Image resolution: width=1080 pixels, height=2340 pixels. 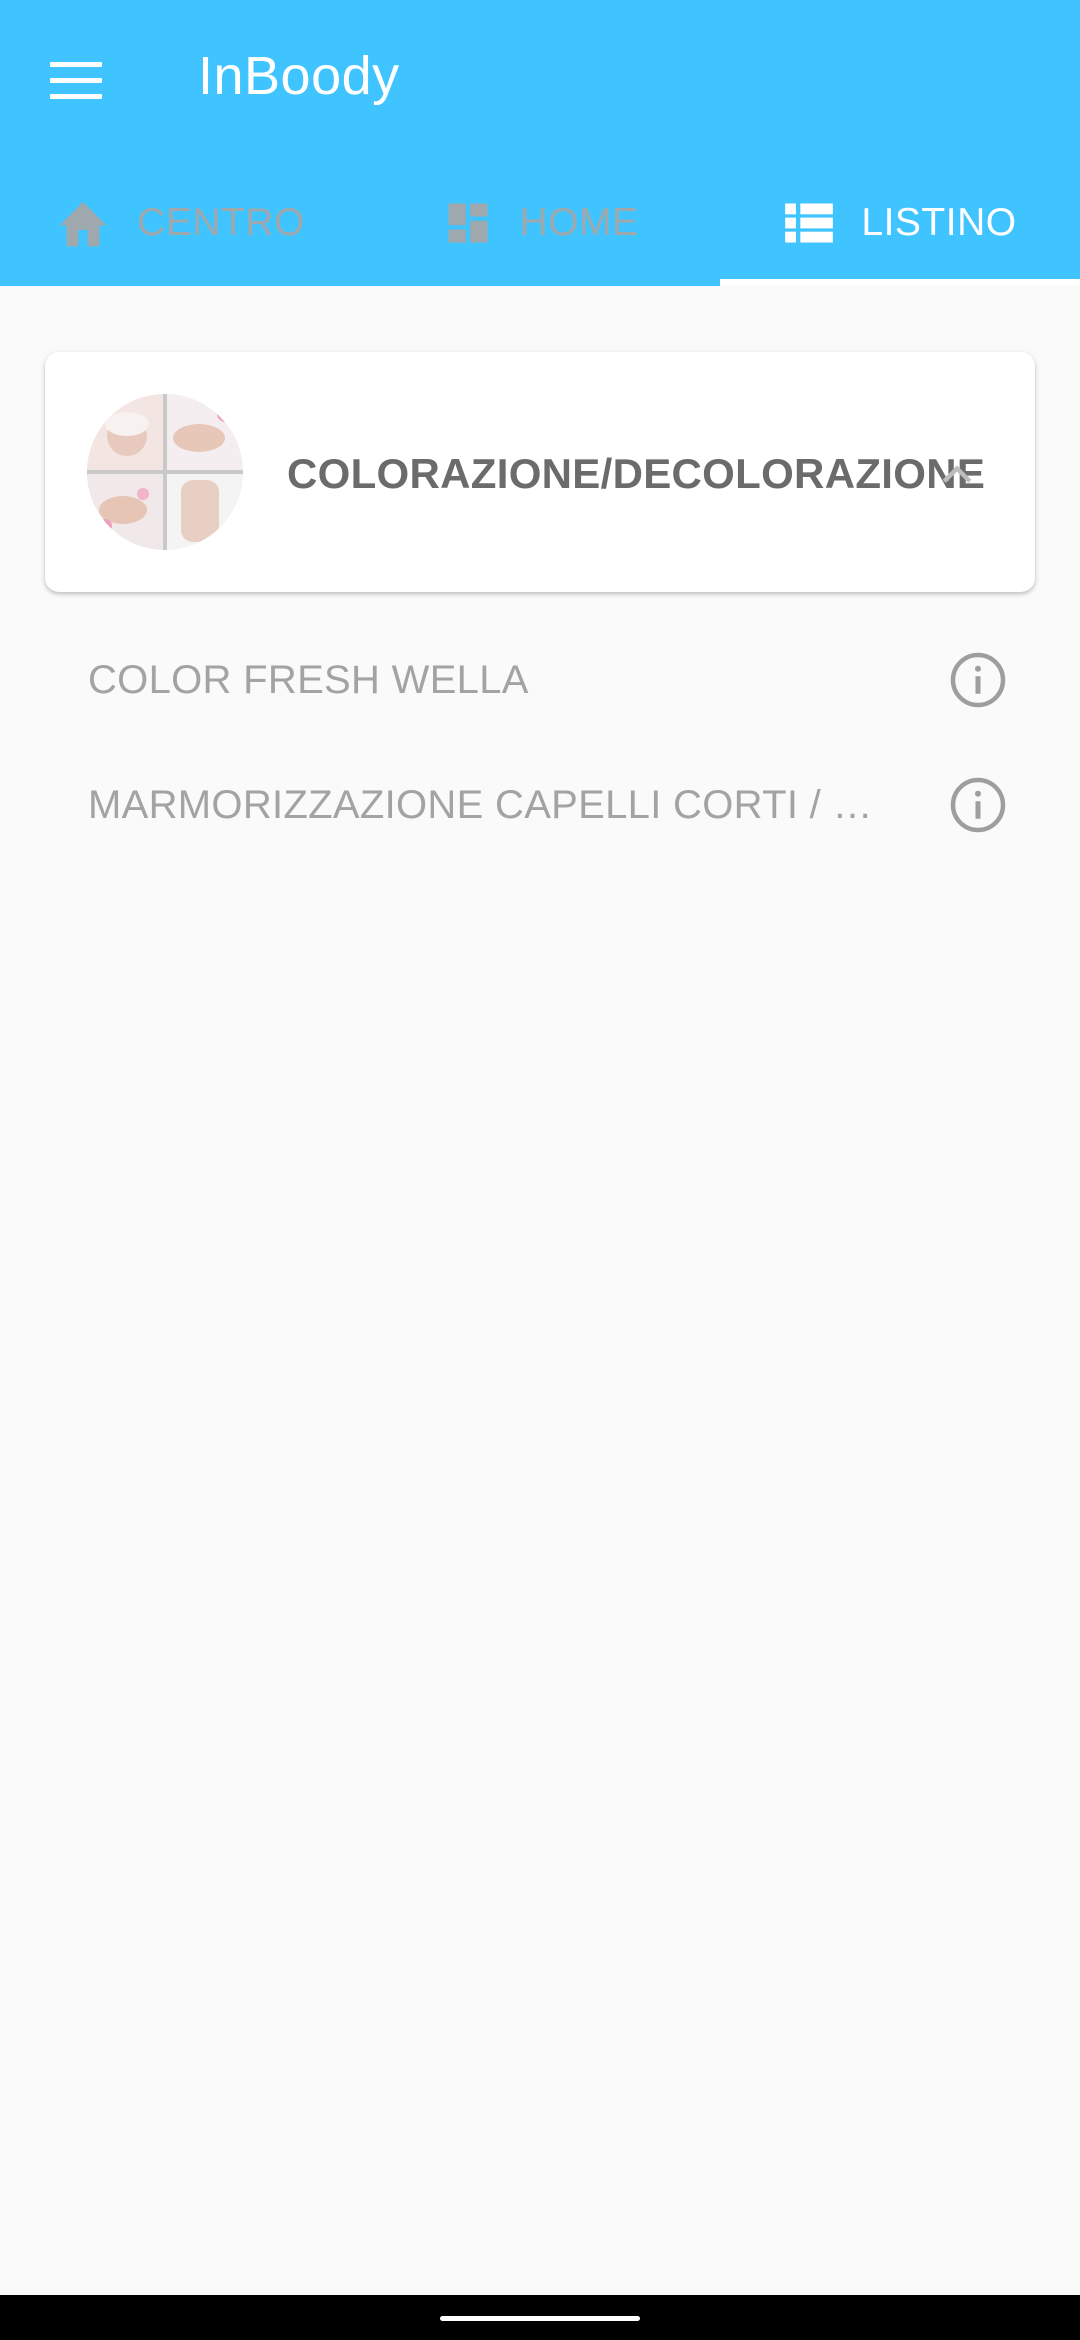 What do you see at coordinates (467, 223) in the screenshot?
I see `dashboard-icon` at bounding box center [467, 223].